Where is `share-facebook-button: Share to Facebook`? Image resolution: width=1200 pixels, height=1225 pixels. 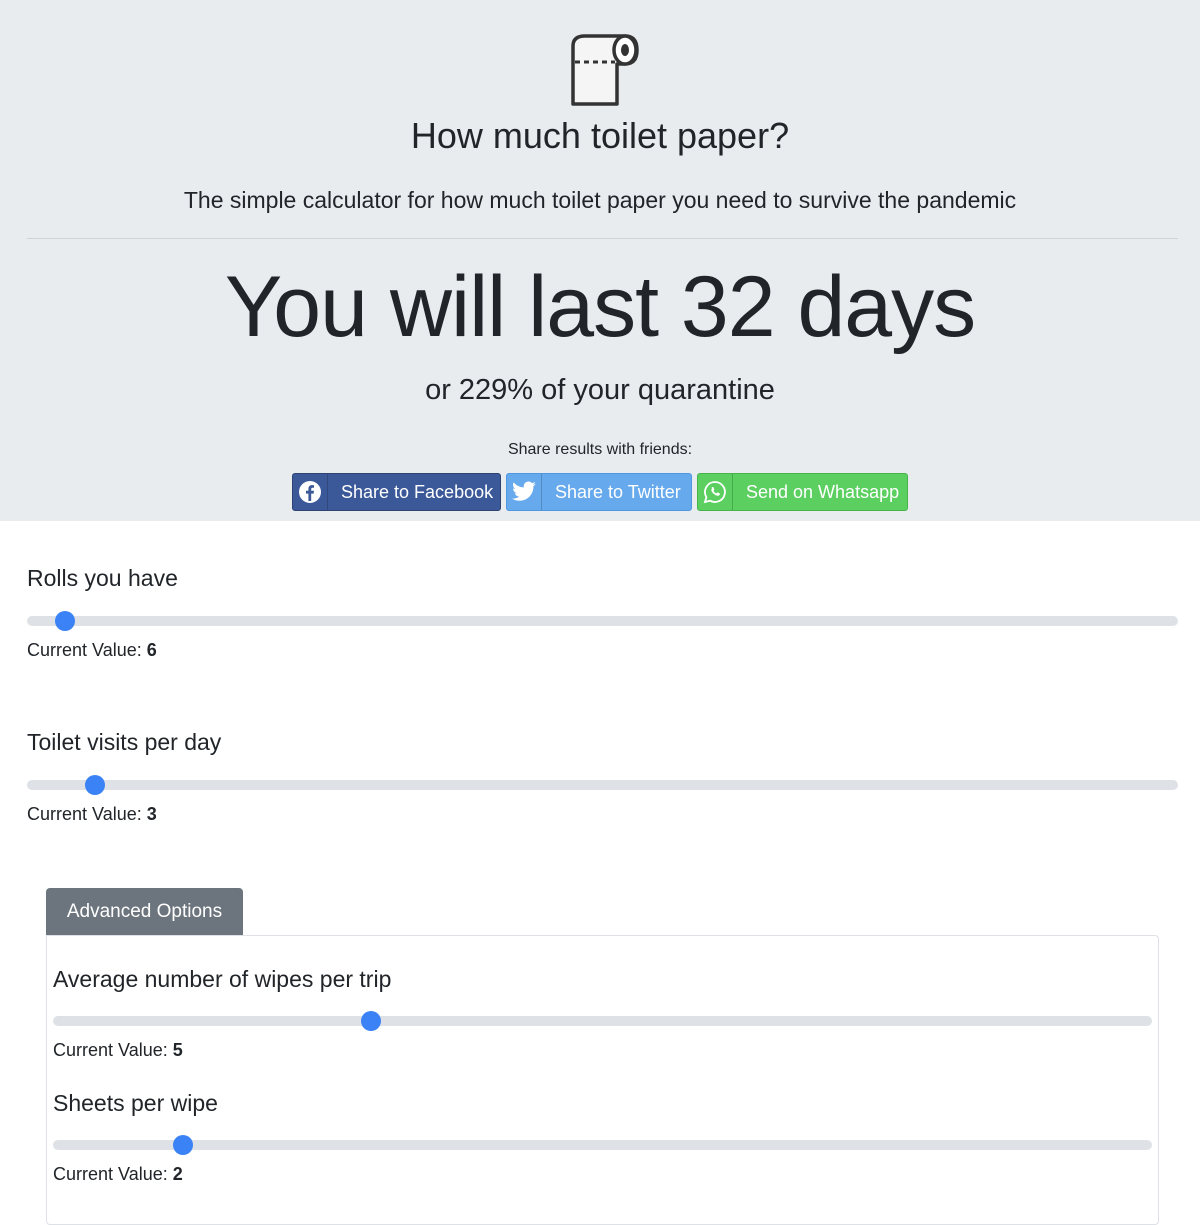 share-facebook-button: Share to Facebook is located at coordinates (396, 492).